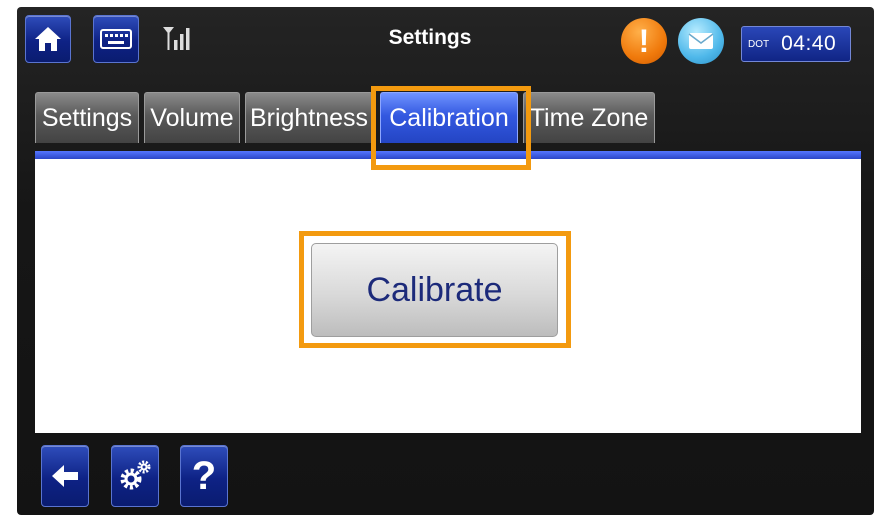 Image resolution: width=883 pixels, height=522 pixels. I want to click on timezone-label: DOT, so click(759, 44).